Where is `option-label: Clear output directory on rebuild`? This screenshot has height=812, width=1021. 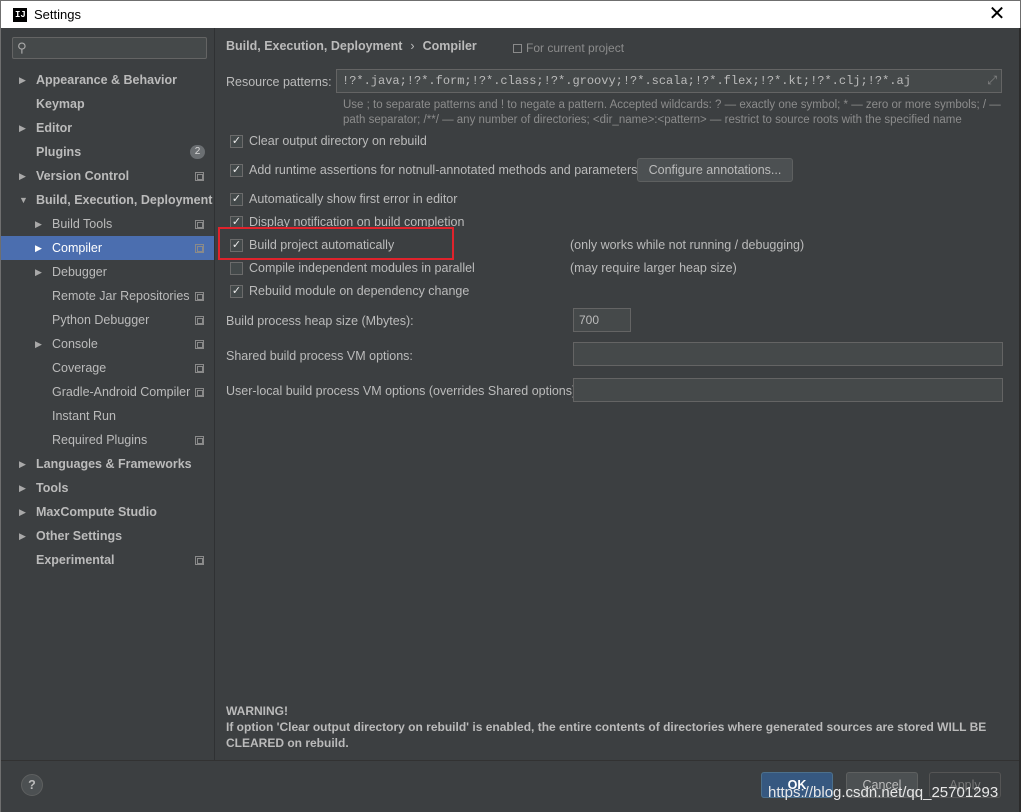 option-label: Clear output directory on rebuild is located at coordinates (338, 141).